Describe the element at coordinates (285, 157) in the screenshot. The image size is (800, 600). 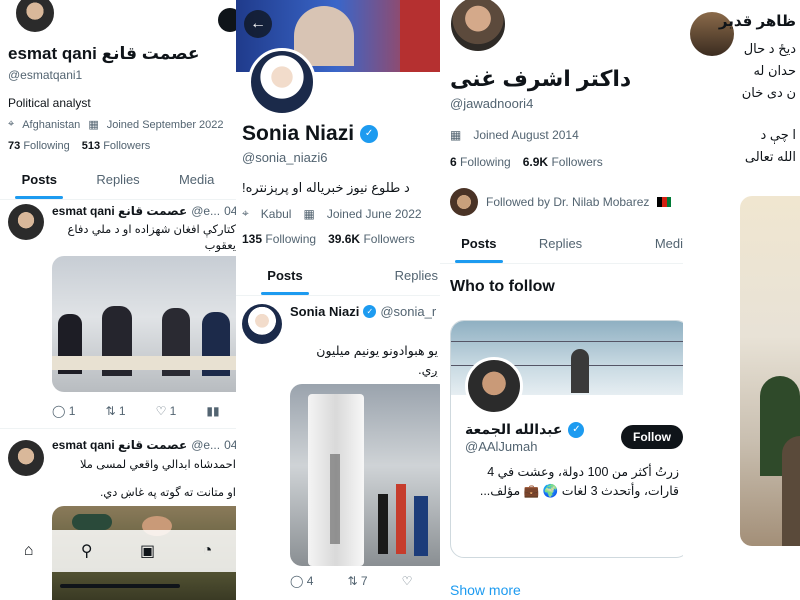
I see `profile-handle: @sonia_niazi6` at that location.